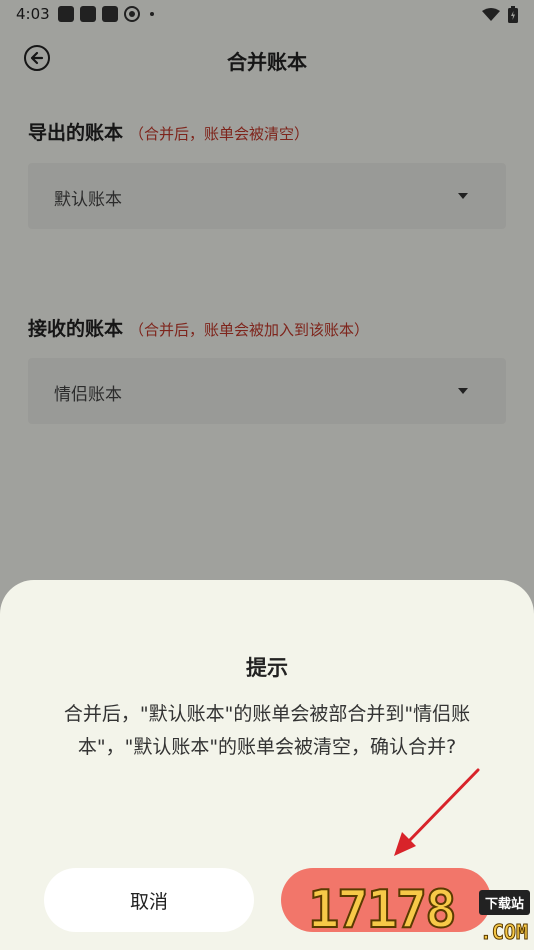  Describe the element at coordinates (149, 900) in the screenshot. I see `cancel-button: 取消` at that location.